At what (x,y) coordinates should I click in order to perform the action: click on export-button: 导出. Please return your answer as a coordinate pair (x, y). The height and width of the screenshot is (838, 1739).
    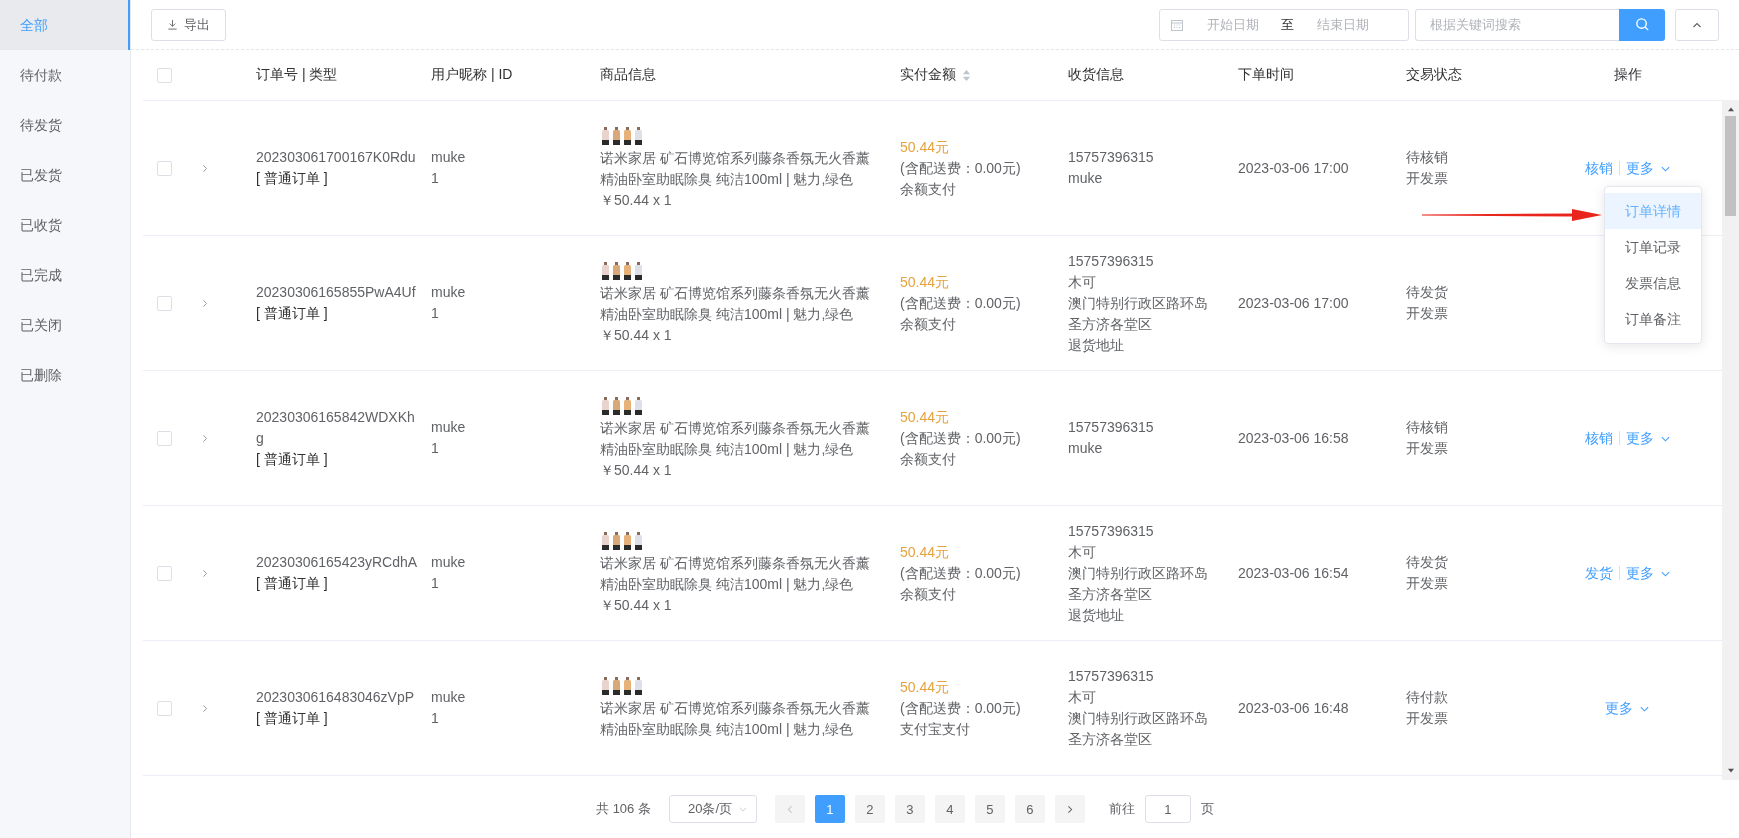
    Looking at the image, I should click on (188, 24).